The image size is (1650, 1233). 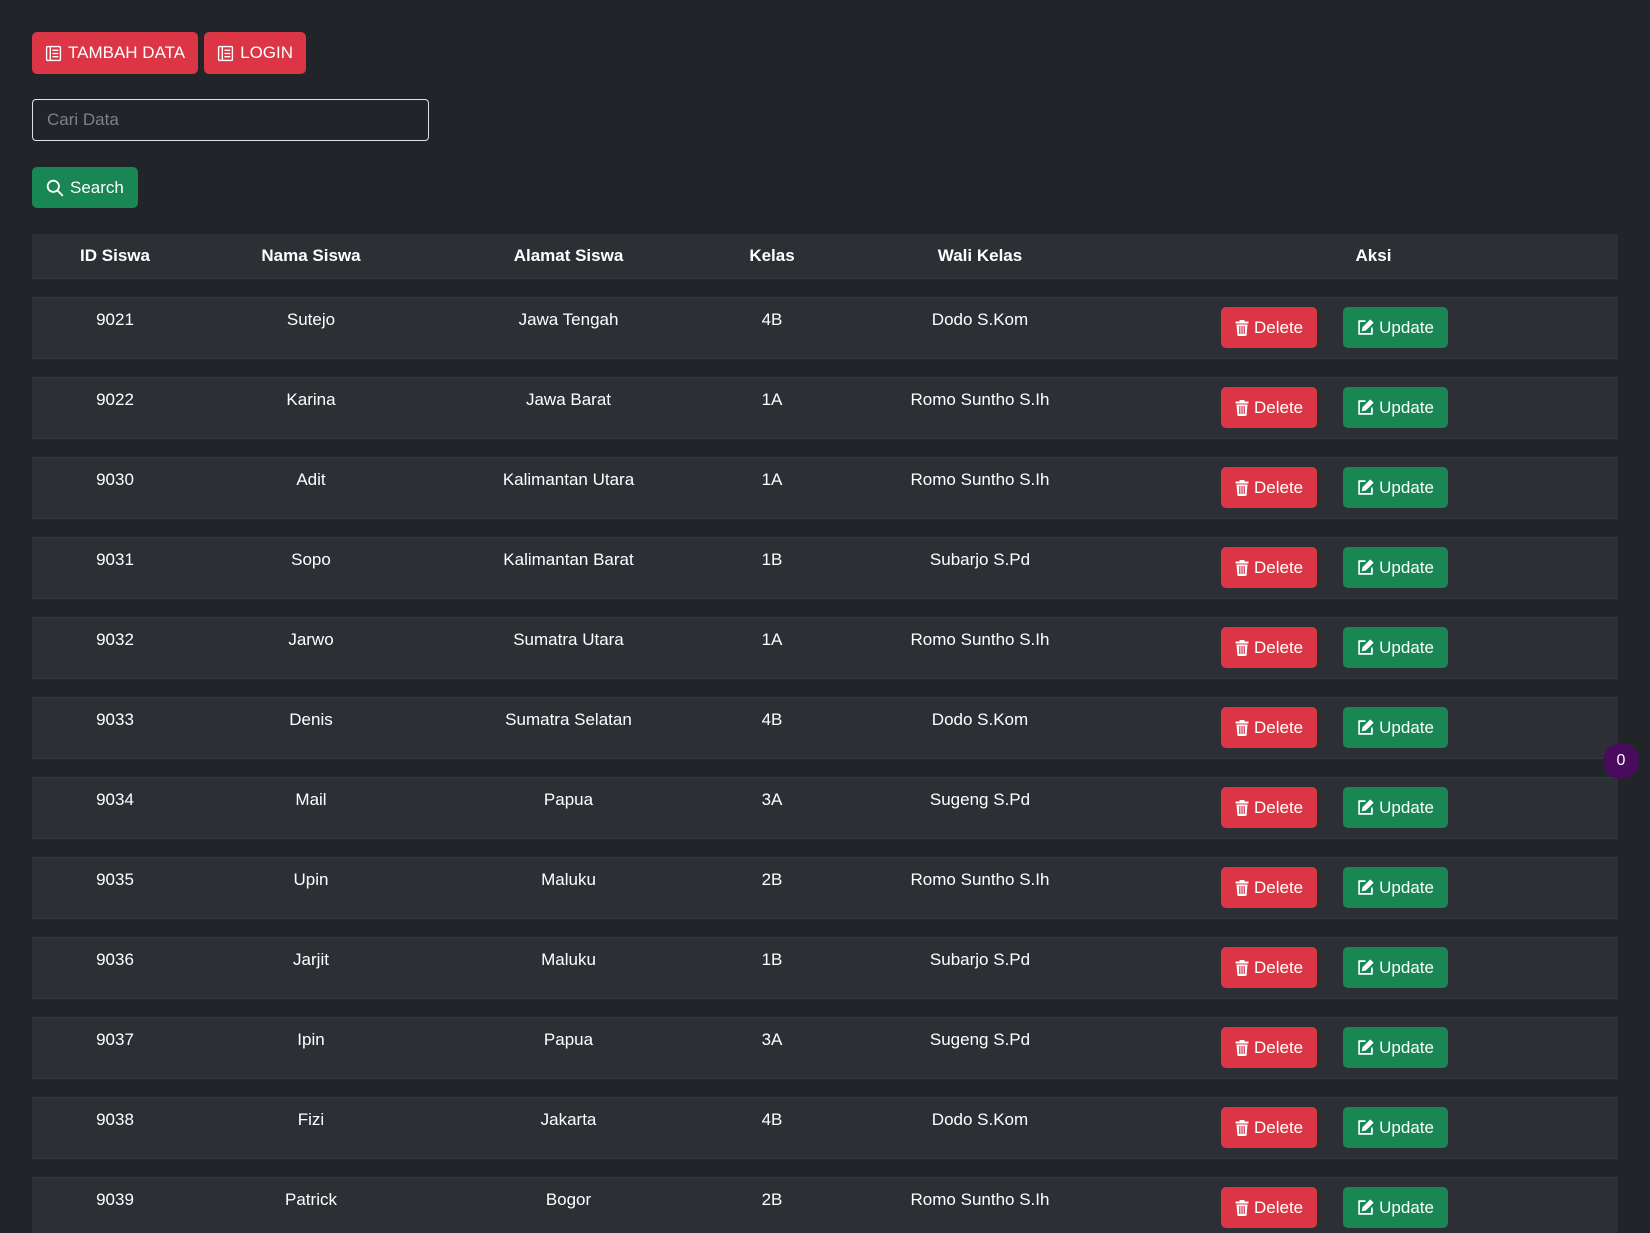 I want to click on cell-nama-siswa: Sopo, so click(x=311, y=559).